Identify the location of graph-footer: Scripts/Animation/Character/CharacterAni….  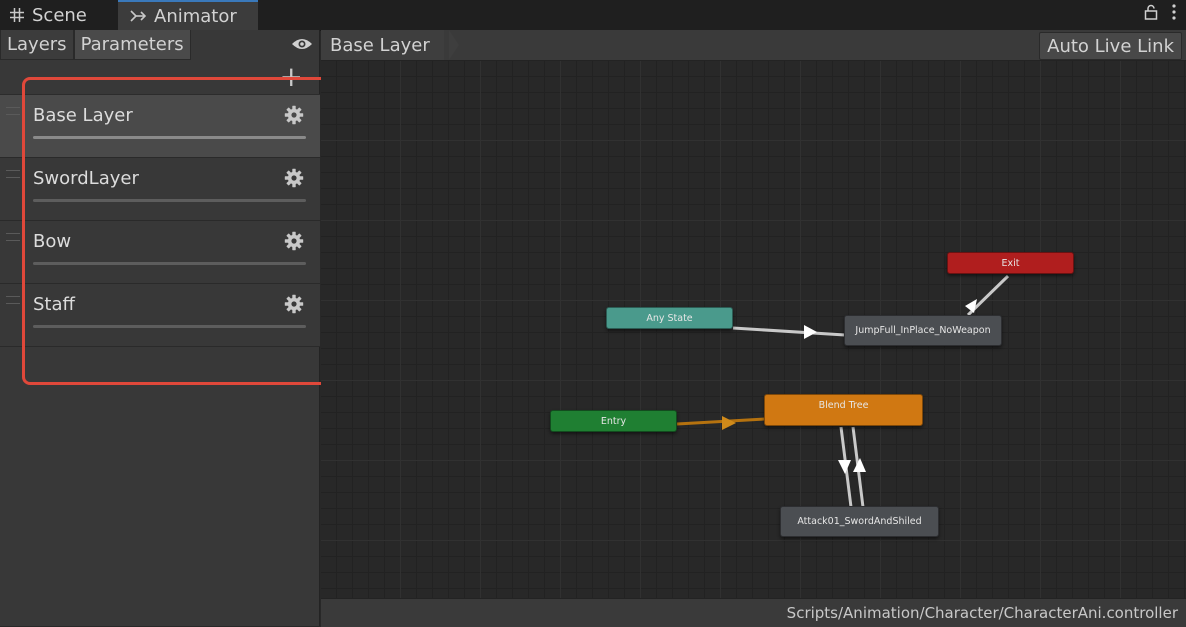
(753, 612).